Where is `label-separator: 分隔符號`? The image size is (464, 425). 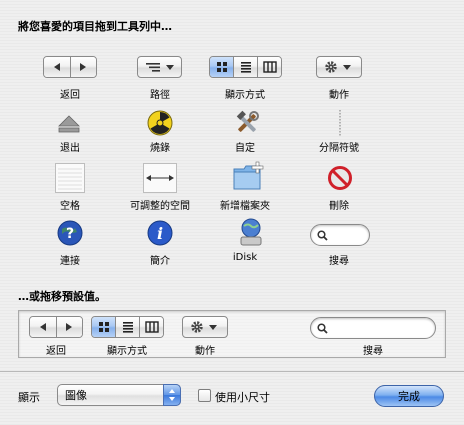 label-separator: 分隔符號 is located at coordinates (339, 148).